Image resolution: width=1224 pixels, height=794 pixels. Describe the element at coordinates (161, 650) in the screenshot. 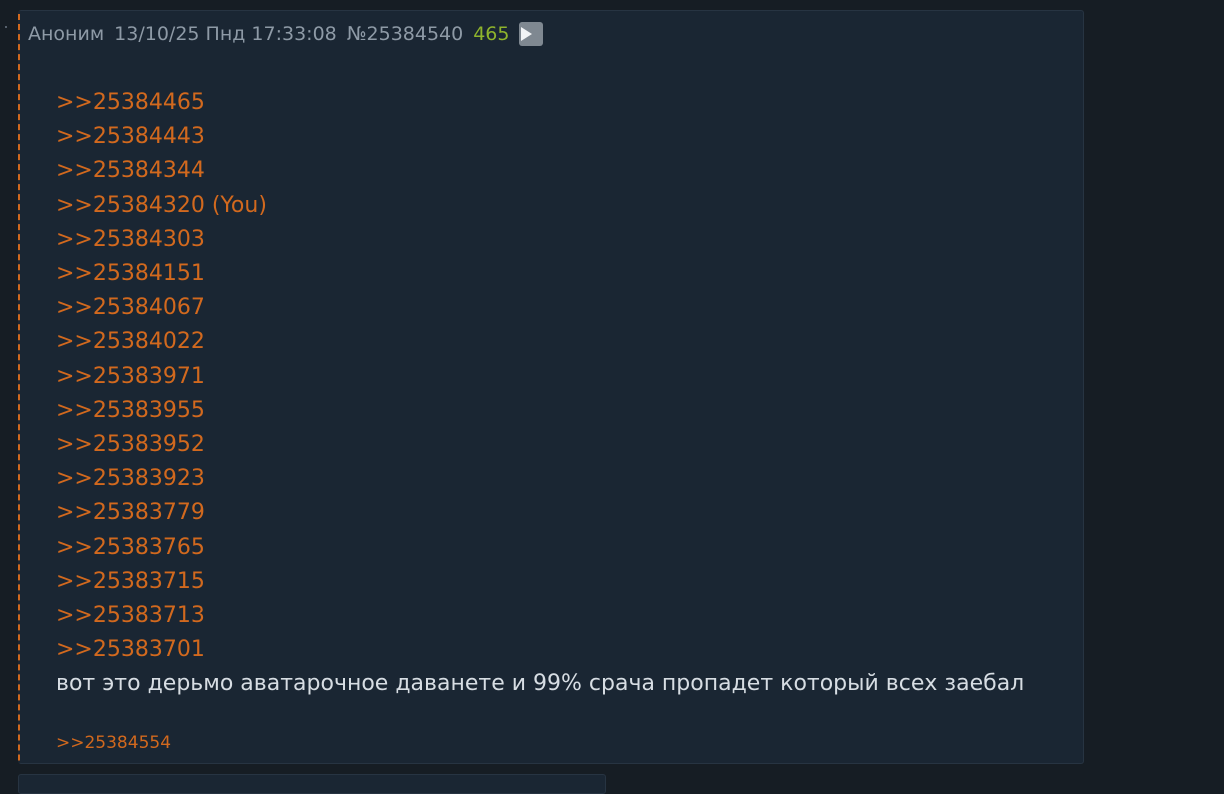

I see `reply-link: >>25383701` at that location.